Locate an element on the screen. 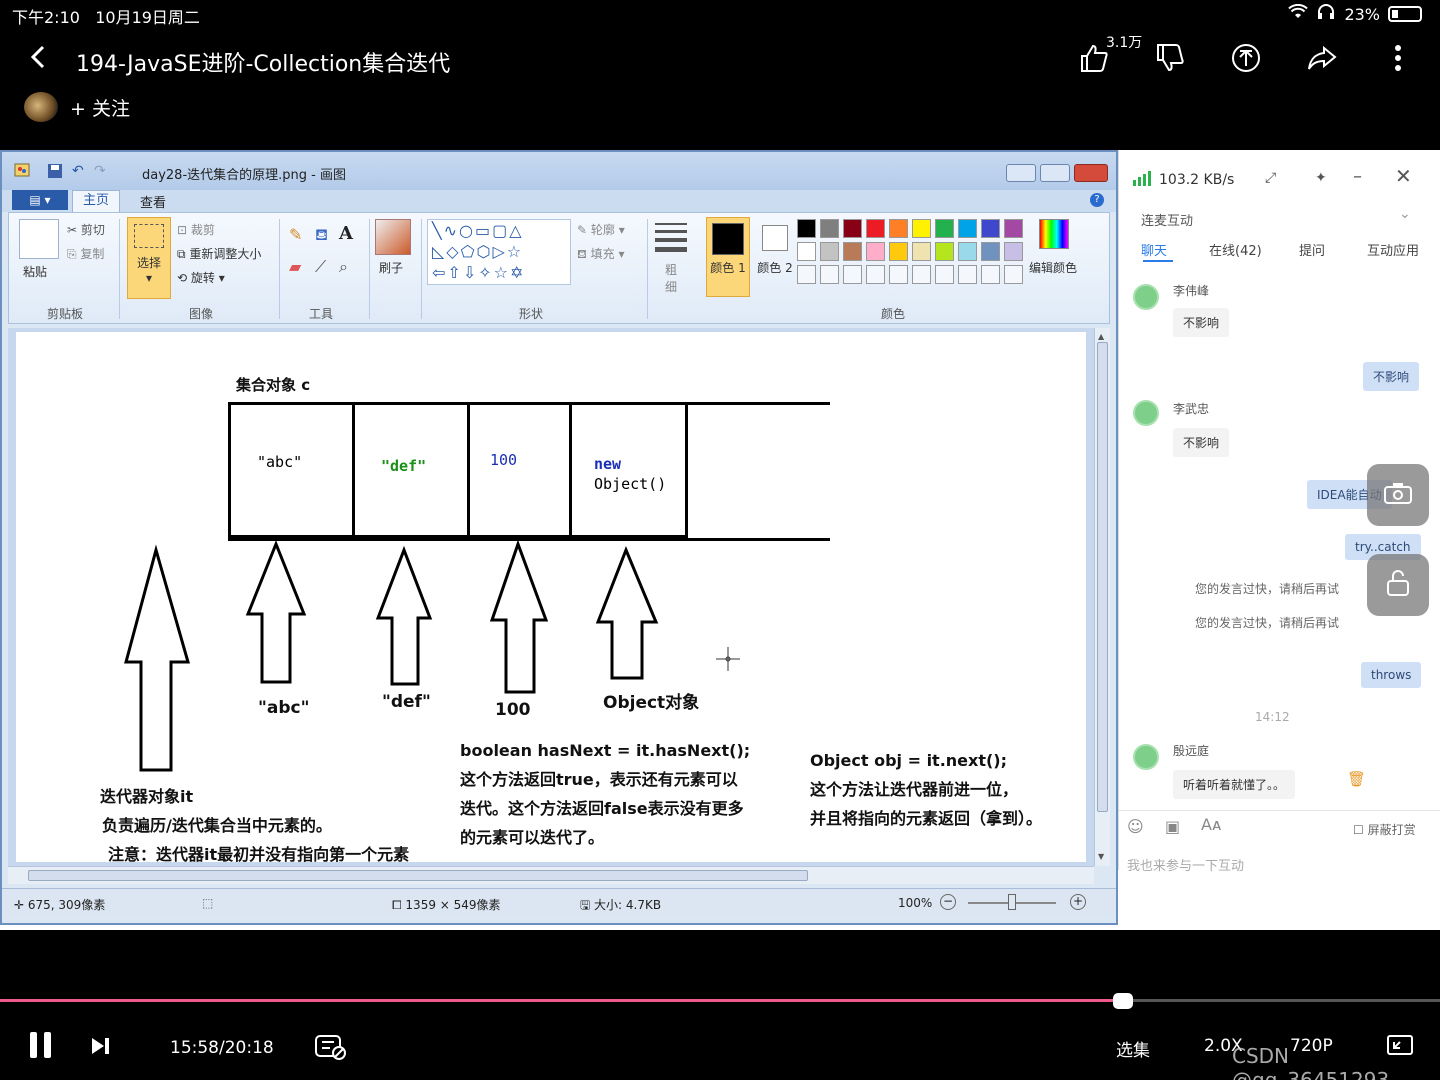 The width and height of the screenshot is (1440, 1080). redo-icon: ↷ is located at coordinates (100, 171).